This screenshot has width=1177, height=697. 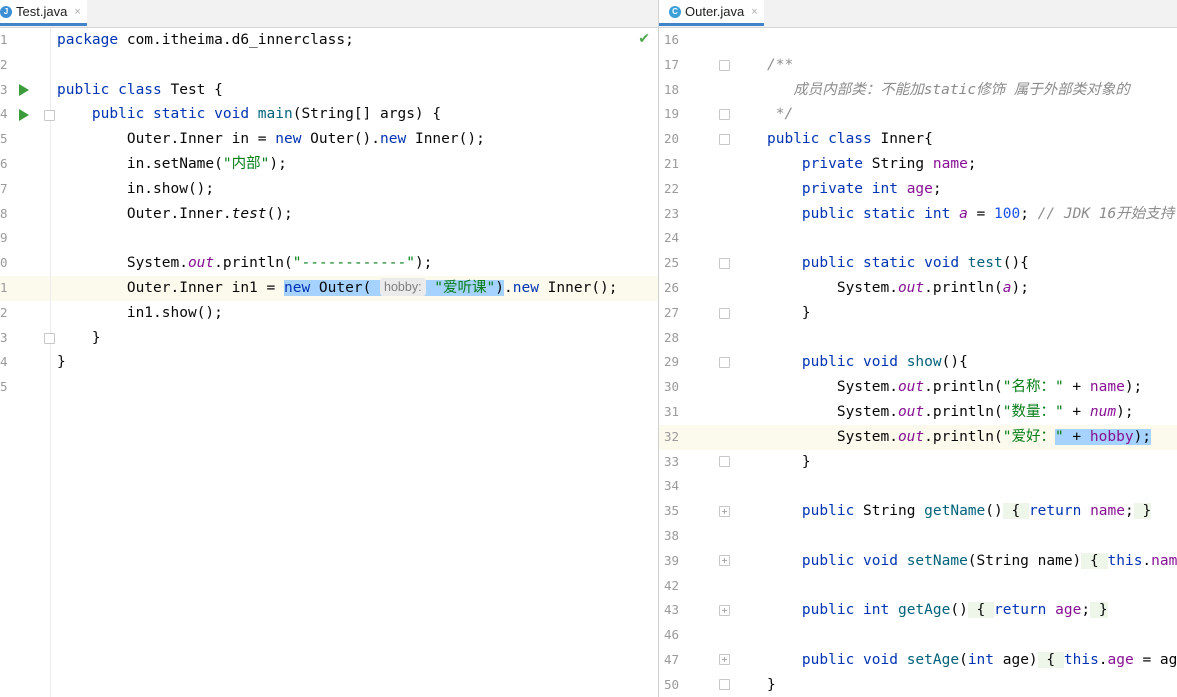 What do you see at coordinates (954, 610) in the screenshot?
I see `code-line: public int getAge() { return age; }` at bounding box center [954, 610].